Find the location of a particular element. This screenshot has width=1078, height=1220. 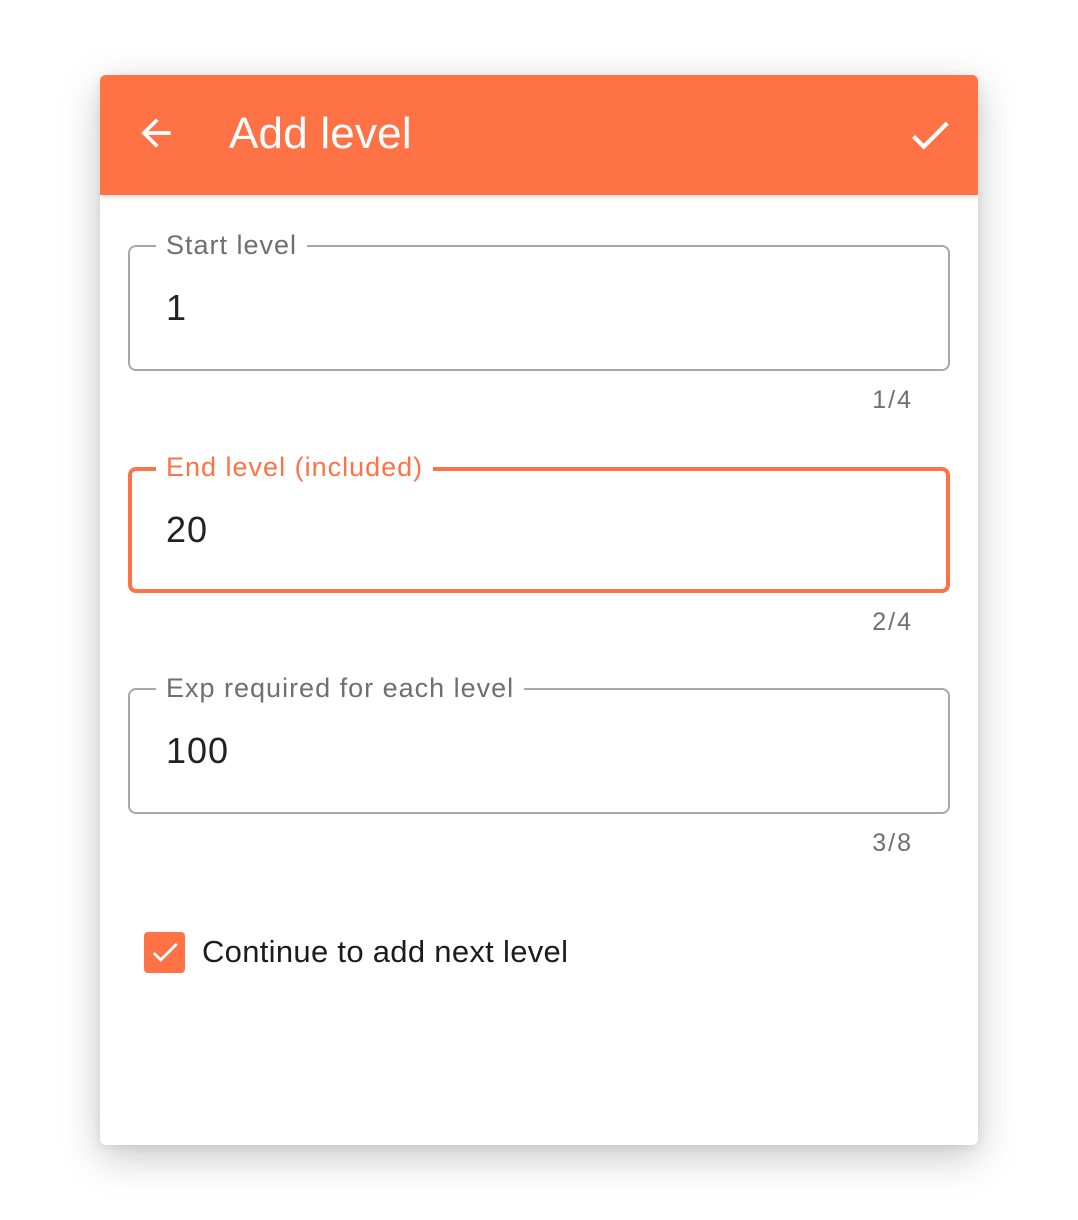

page-title: Add level is located at coordinates (320, 133).